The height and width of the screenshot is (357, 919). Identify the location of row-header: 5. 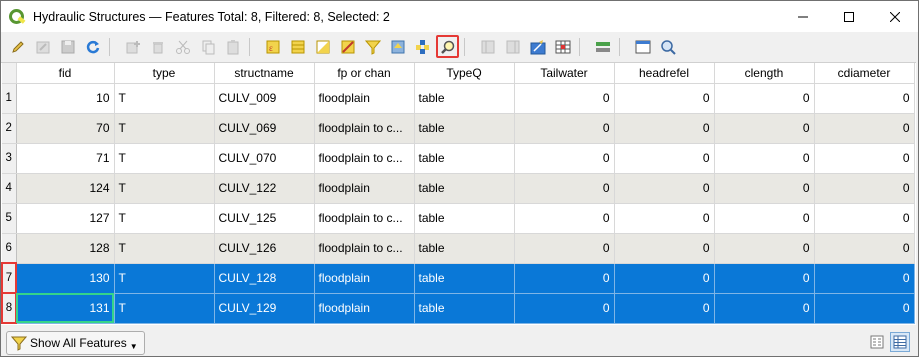
(9, 218).